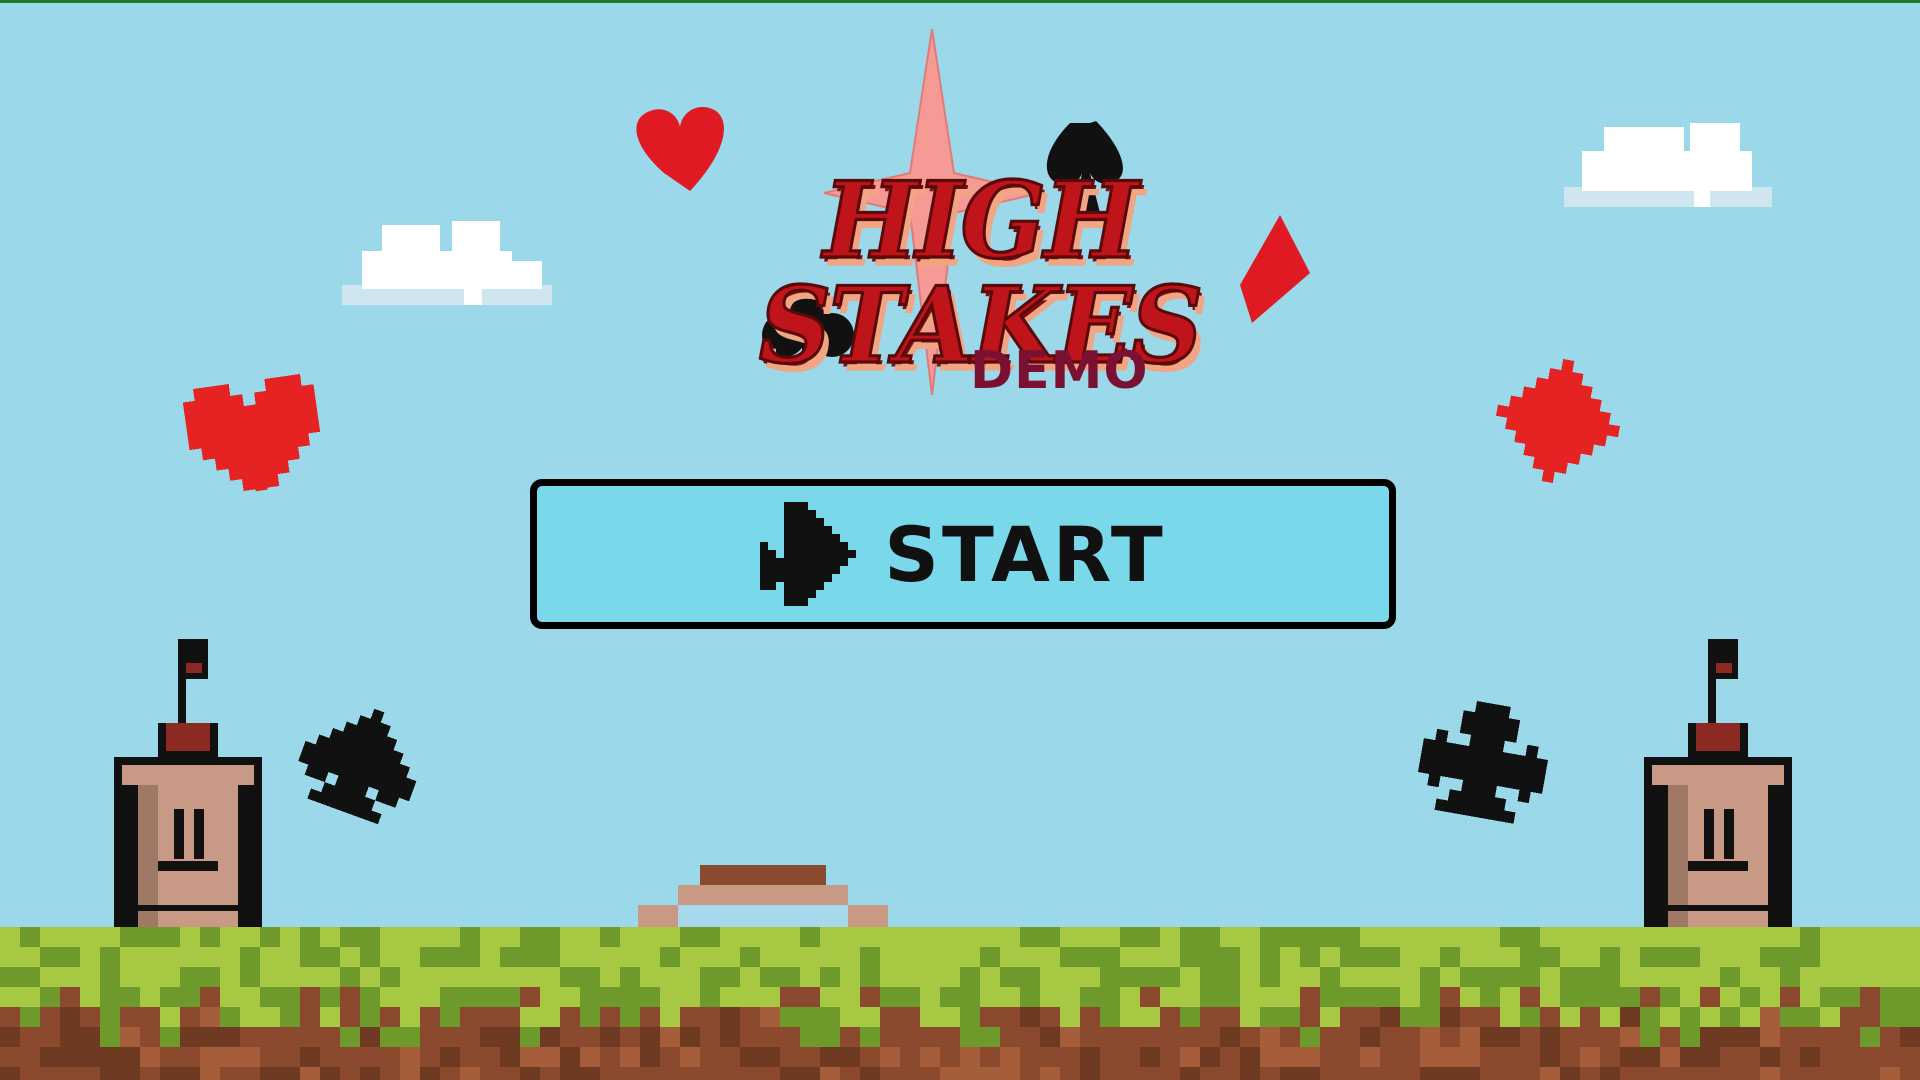 The height and width of the screenshot is (1080, 1920). What do you see at coordinates (251, 437) in the screenshot?
I see `pixel-heart-icon` at bounding box center [251, 437].